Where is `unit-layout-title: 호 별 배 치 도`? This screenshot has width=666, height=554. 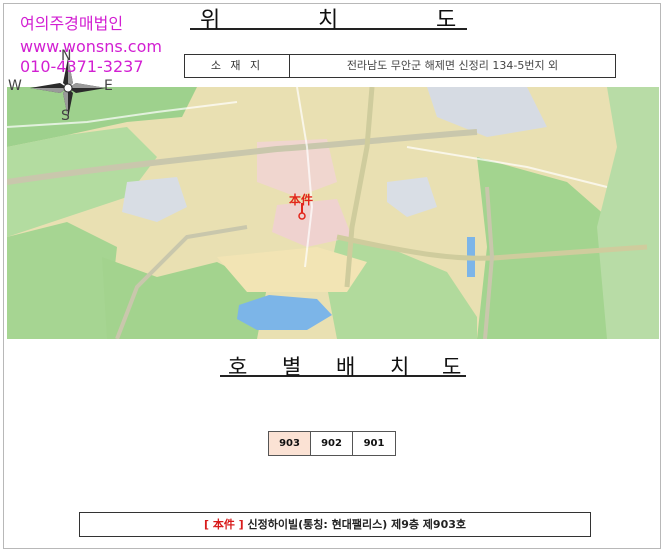 unit-layout-title: 호 별 배 치 도 is located at coordinates (343, 365).